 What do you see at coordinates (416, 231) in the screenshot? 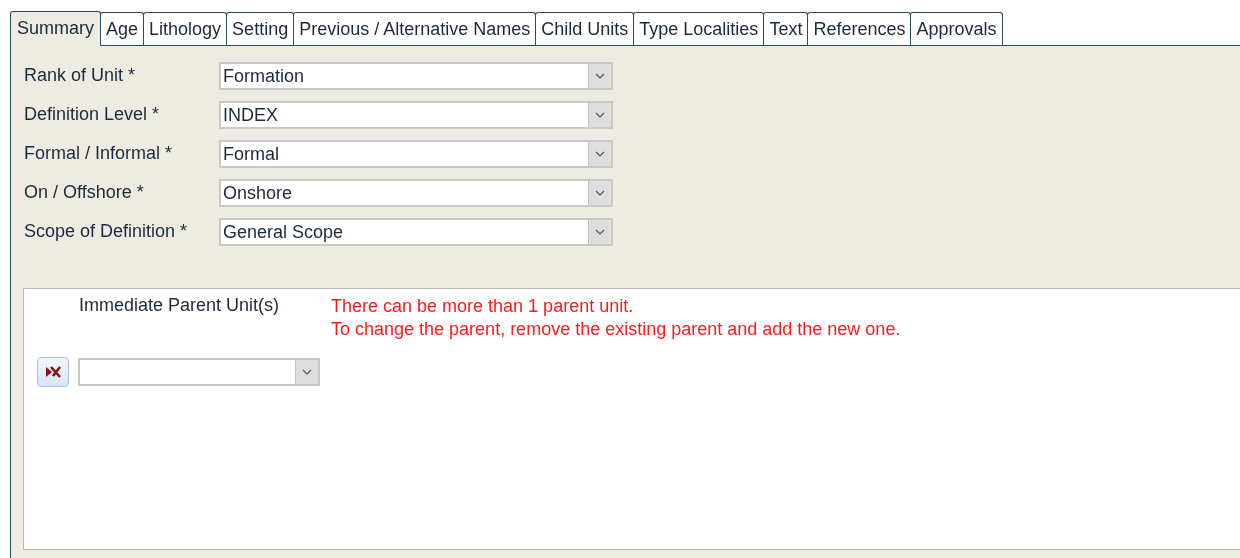
I see `dropdown: General Scope` at bounding box center [416, 231].